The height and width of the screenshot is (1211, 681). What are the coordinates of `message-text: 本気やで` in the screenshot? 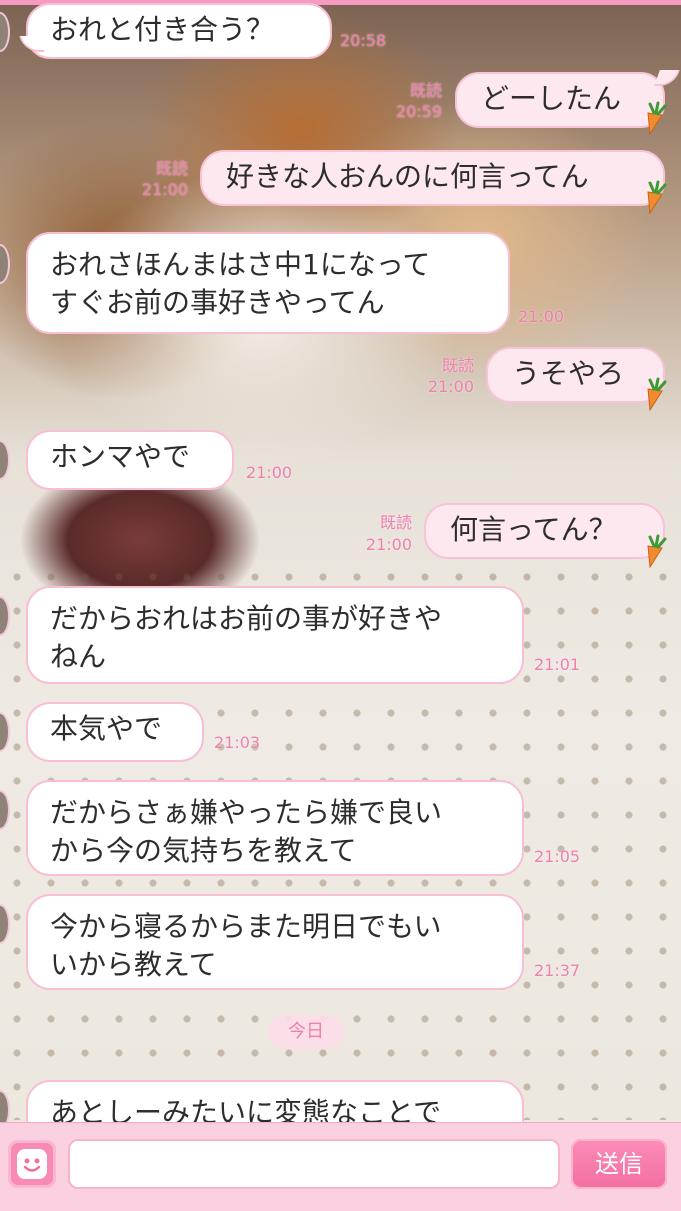 It's located at (106, 728).